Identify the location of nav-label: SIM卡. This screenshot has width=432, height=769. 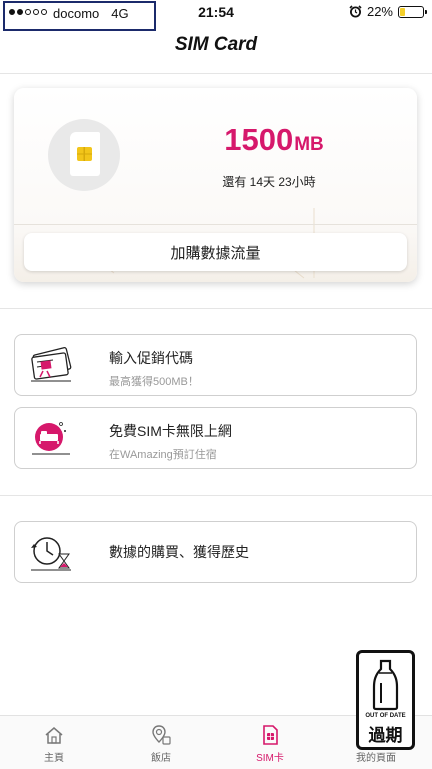
(270, 758).